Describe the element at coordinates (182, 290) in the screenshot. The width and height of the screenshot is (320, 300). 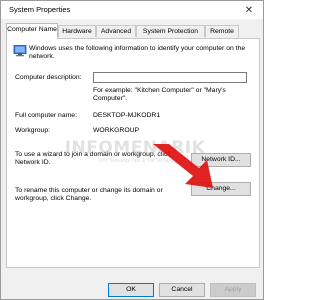
I see `cancel-button: Cancel` at that location.